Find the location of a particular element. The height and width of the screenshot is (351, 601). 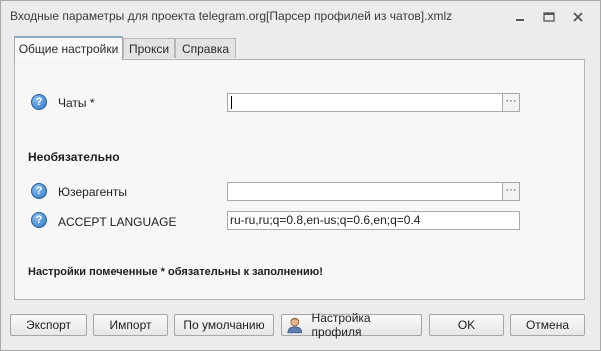

user-agents-input is located at coordinates (365, 191).